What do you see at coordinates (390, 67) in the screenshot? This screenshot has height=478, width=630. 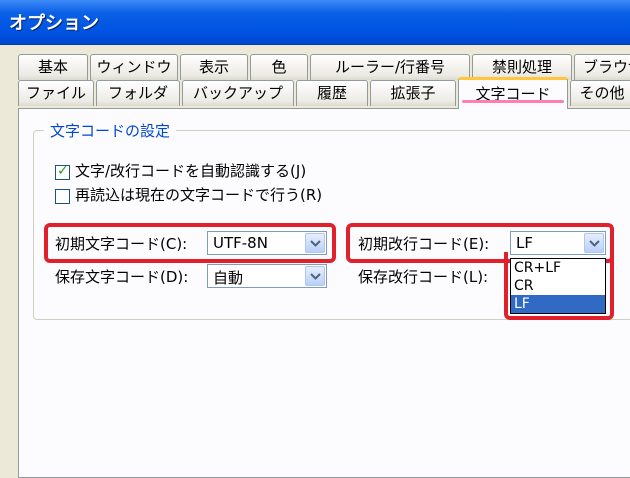 I see `tab-ruler-line-numbers: ルーラー/行番号` at bounding box center [390, 67].